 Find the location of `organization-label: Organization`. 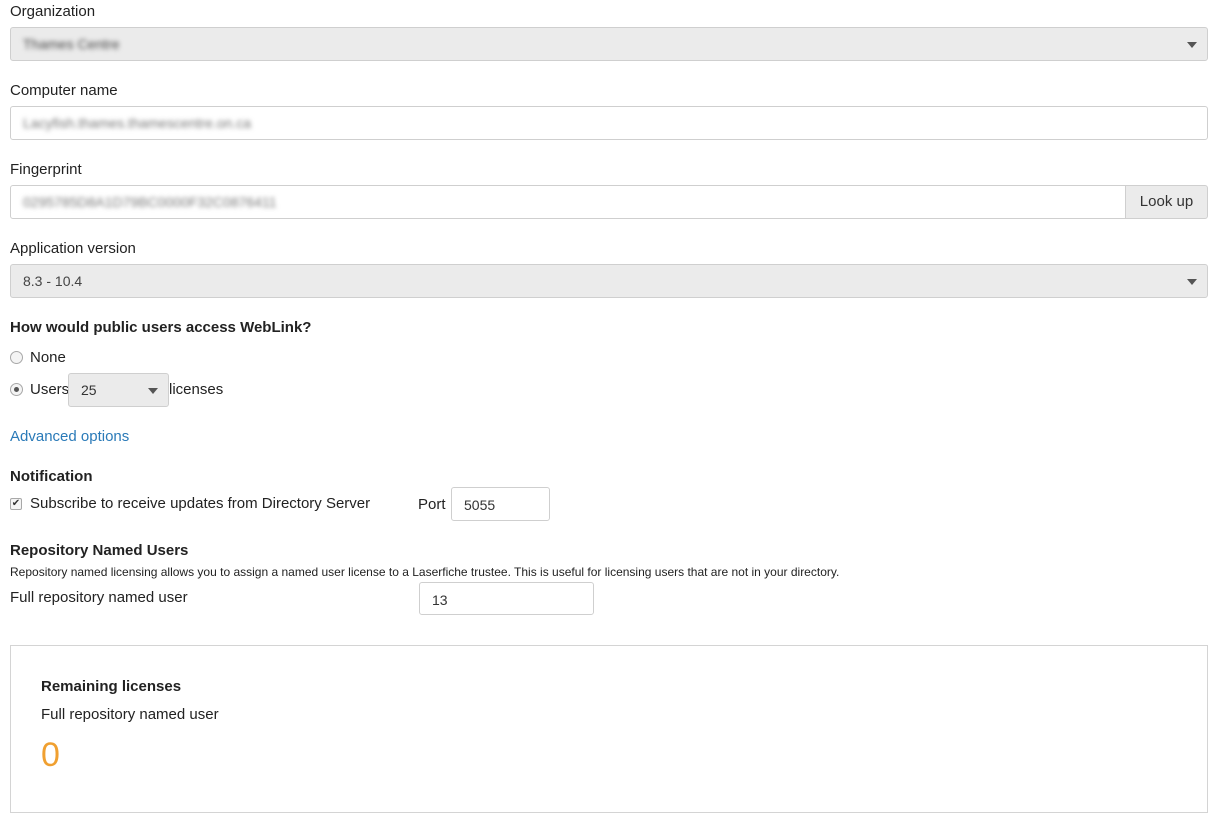

organization-label: Organization is located at coordinates (53, 11).